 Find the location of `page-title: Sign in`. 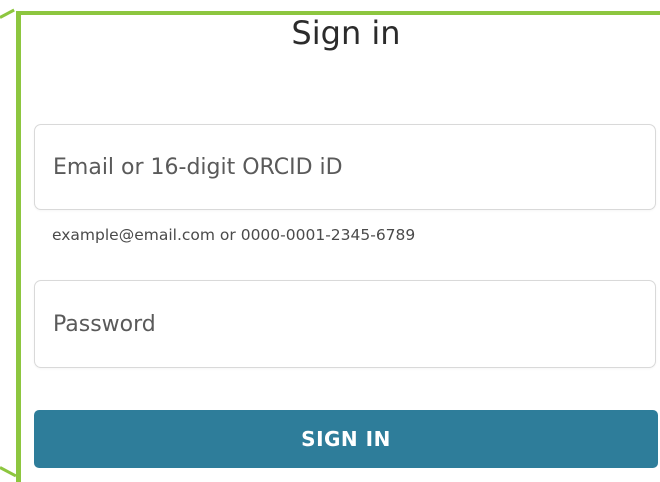

page-title: Sign in is located at coordinates (346, 33).